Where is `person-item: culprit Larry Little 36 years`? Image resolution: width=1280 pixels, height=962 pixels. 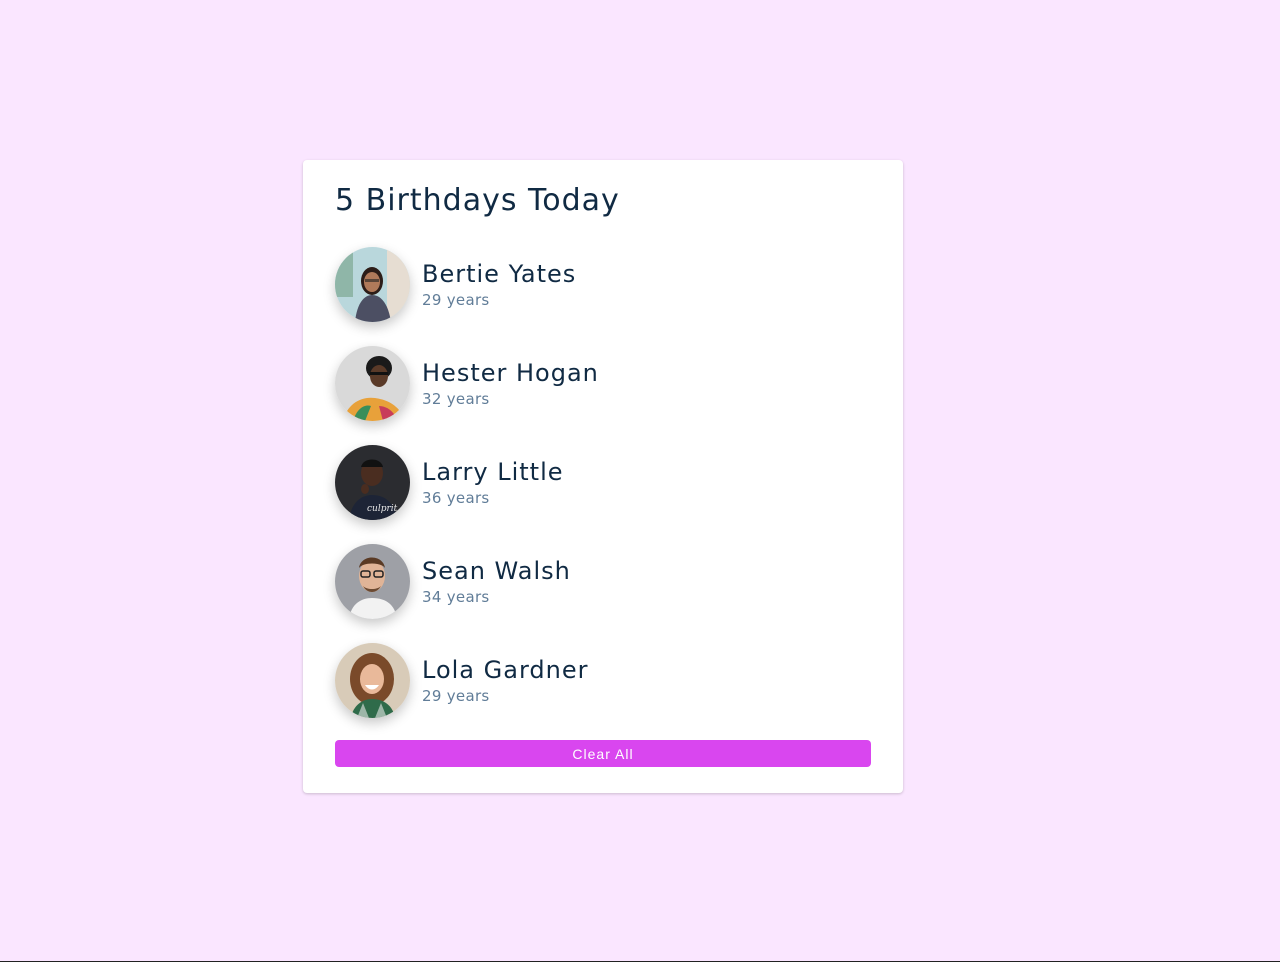
person-item: culprit Larry Little 36 years is located at coordinates (603, 482).